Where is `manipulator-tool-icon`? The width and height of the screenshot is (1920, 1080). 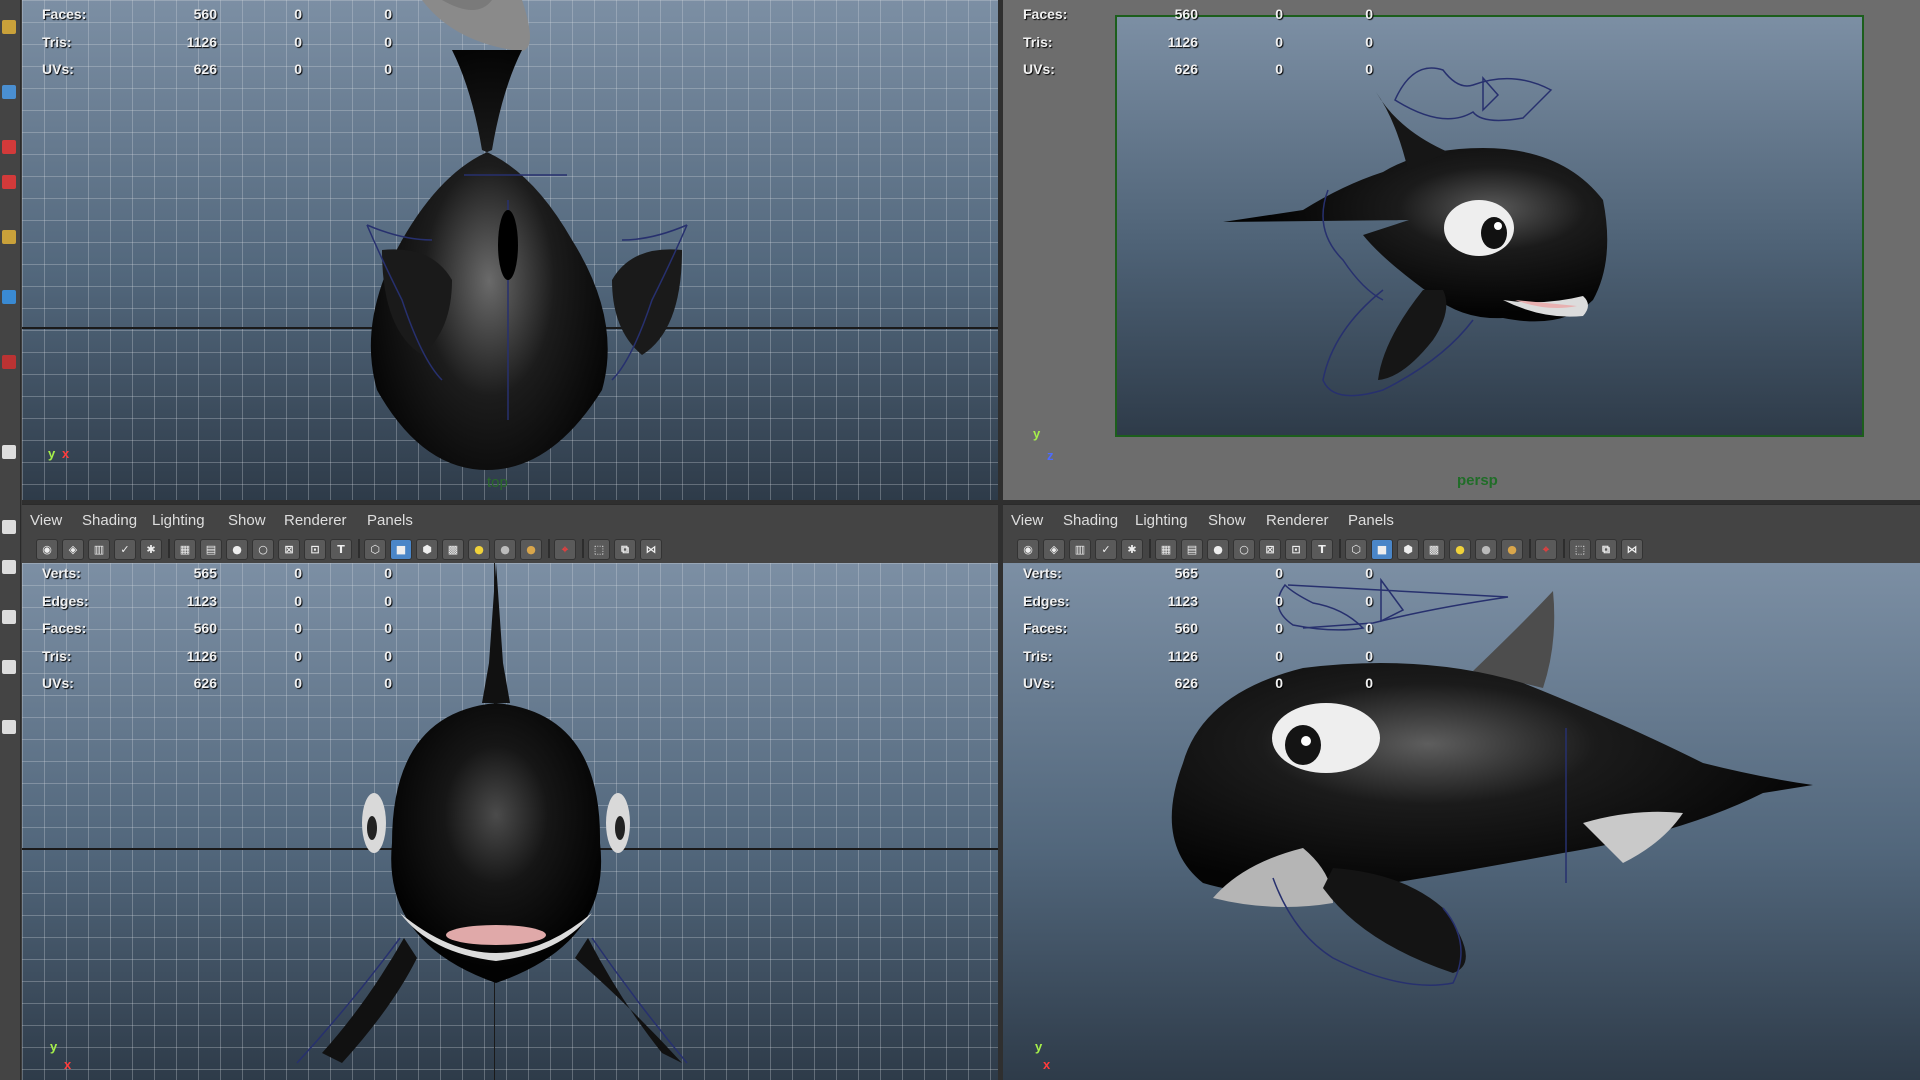
manipulator-tool-icon is located at coordinates (9, 297).